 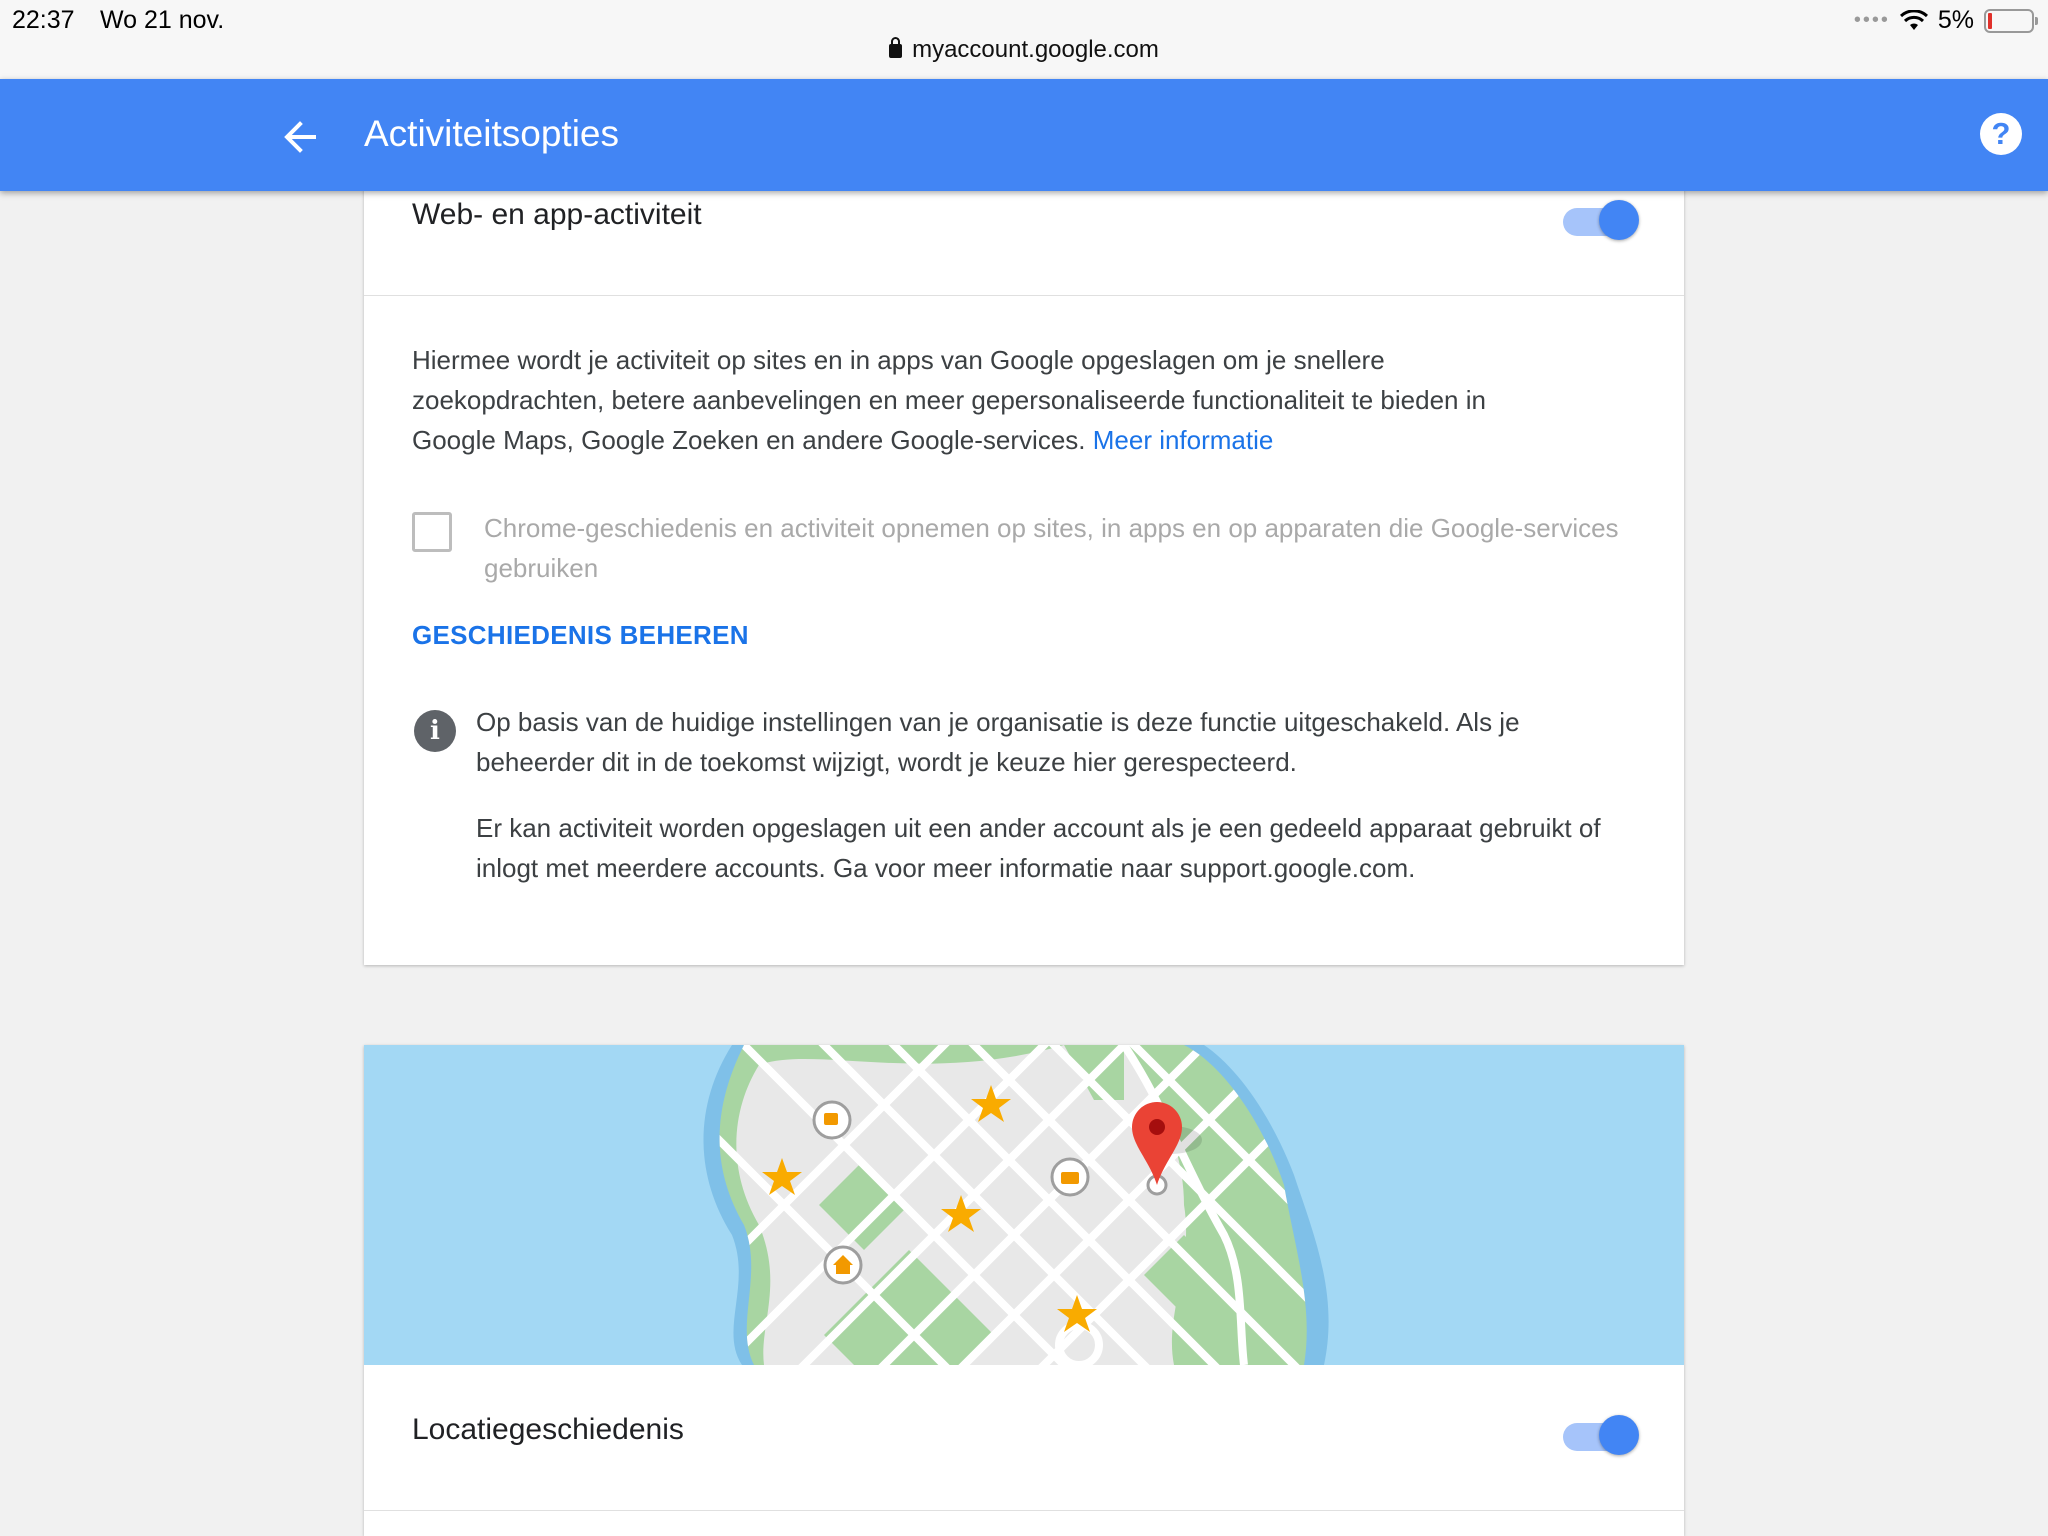 I want to click on lock-icon, so click(x=896, y=47).